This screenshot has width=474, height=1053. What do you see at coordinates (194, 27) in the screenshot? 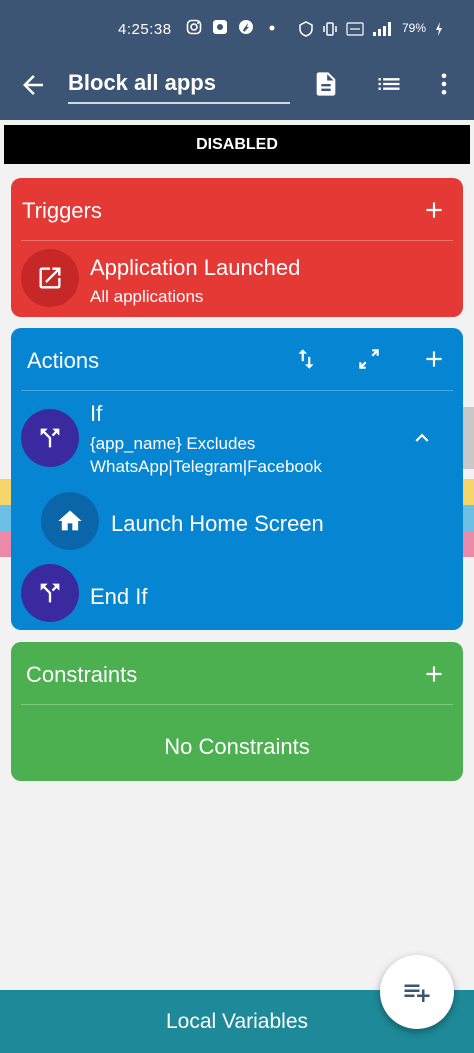
I see `instagram-icon` at bounding box center [194, 27].